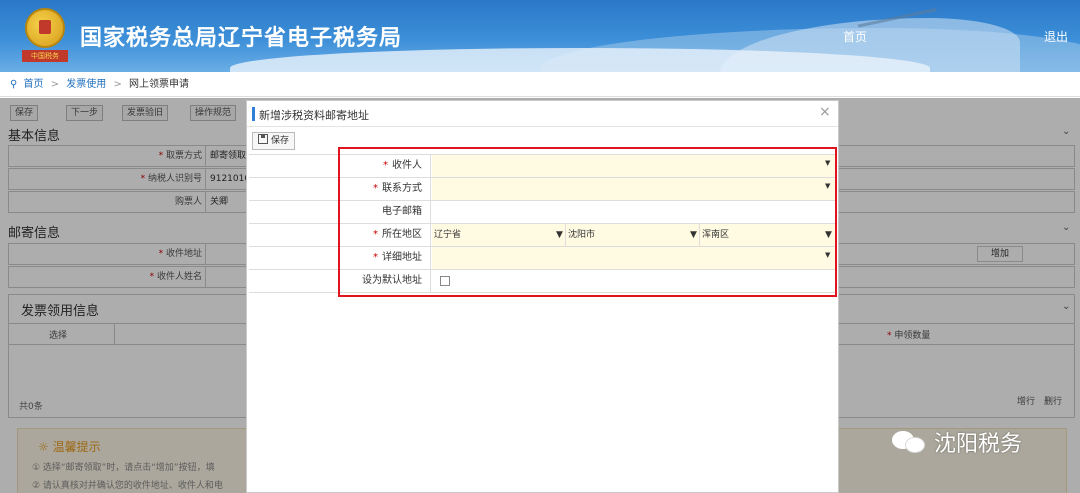 Image resolution: width=1080 pixels, height=493 pixels. Describe the element at coordinates (1056, 36) in the screenshot. I see `logout-link: 退出` at that location.